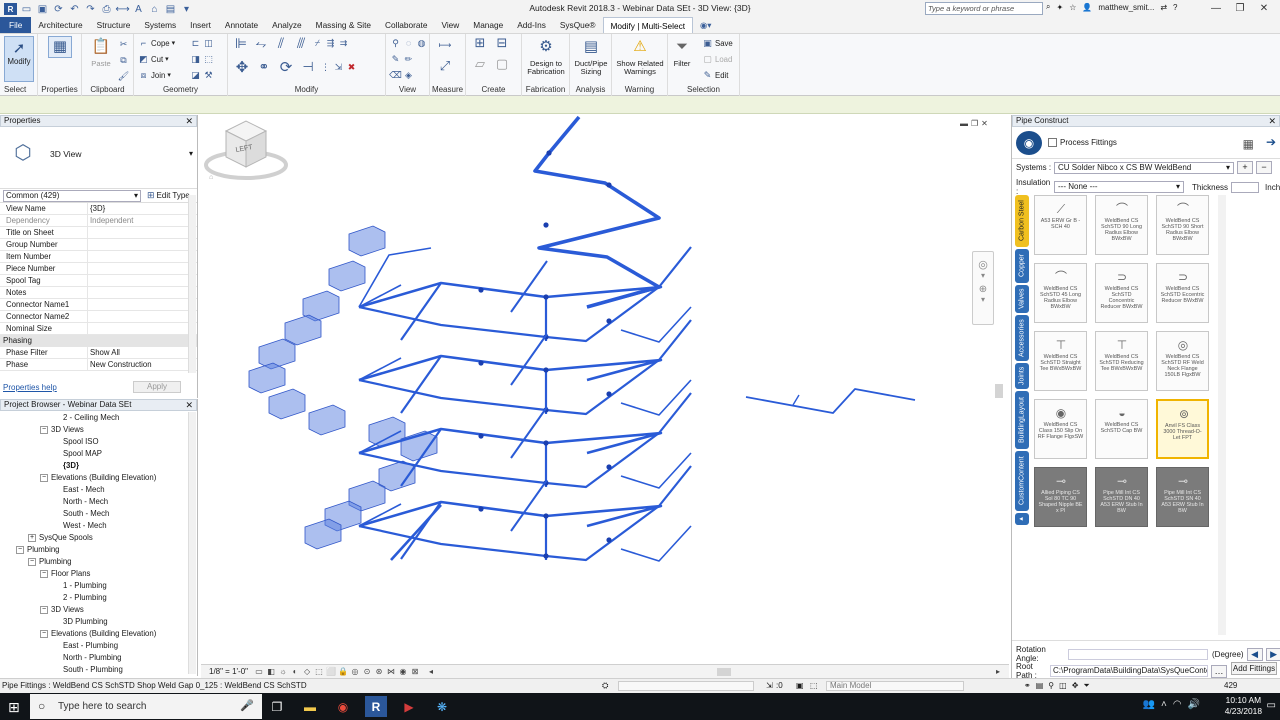 The width and height of the screenshot is (1280, 720). I want to click on split-face-icon: ◫, so click(208, 43).